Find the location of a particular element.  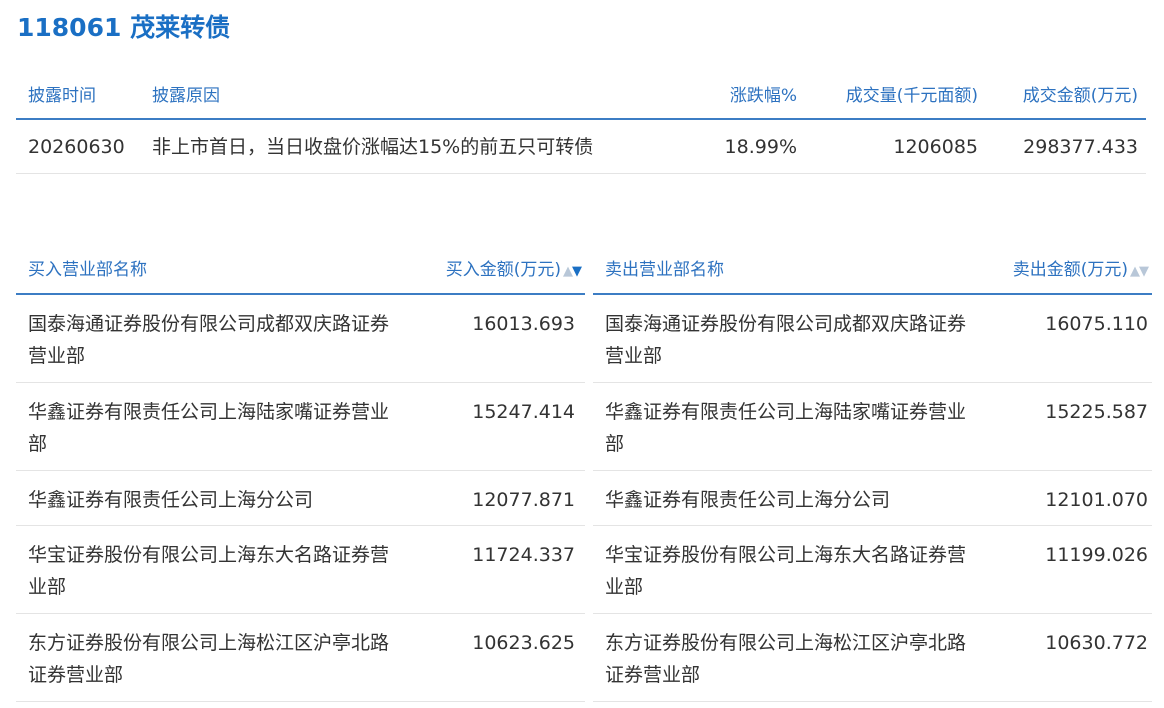

buy-amount: 16013.693 is located at coordinates (523, 324).